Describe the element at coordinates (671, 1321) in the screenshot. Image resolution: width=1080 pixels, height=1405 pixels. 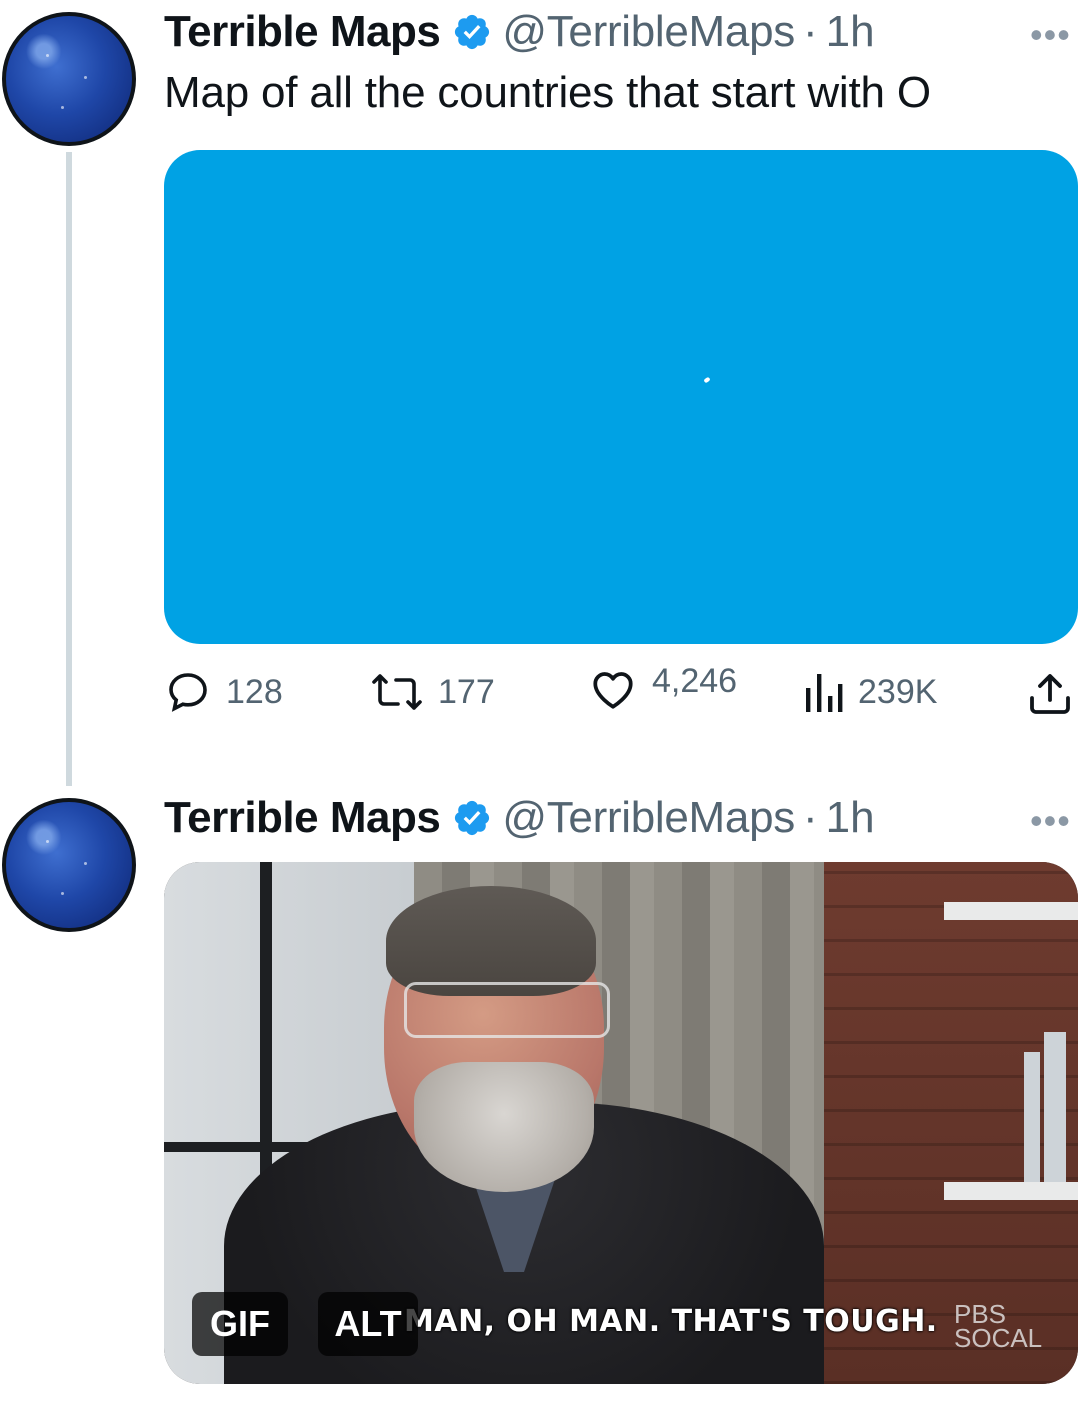
I see `gif-caption: MAN, OH MAN. THAT'S TOUGH.` at that location.